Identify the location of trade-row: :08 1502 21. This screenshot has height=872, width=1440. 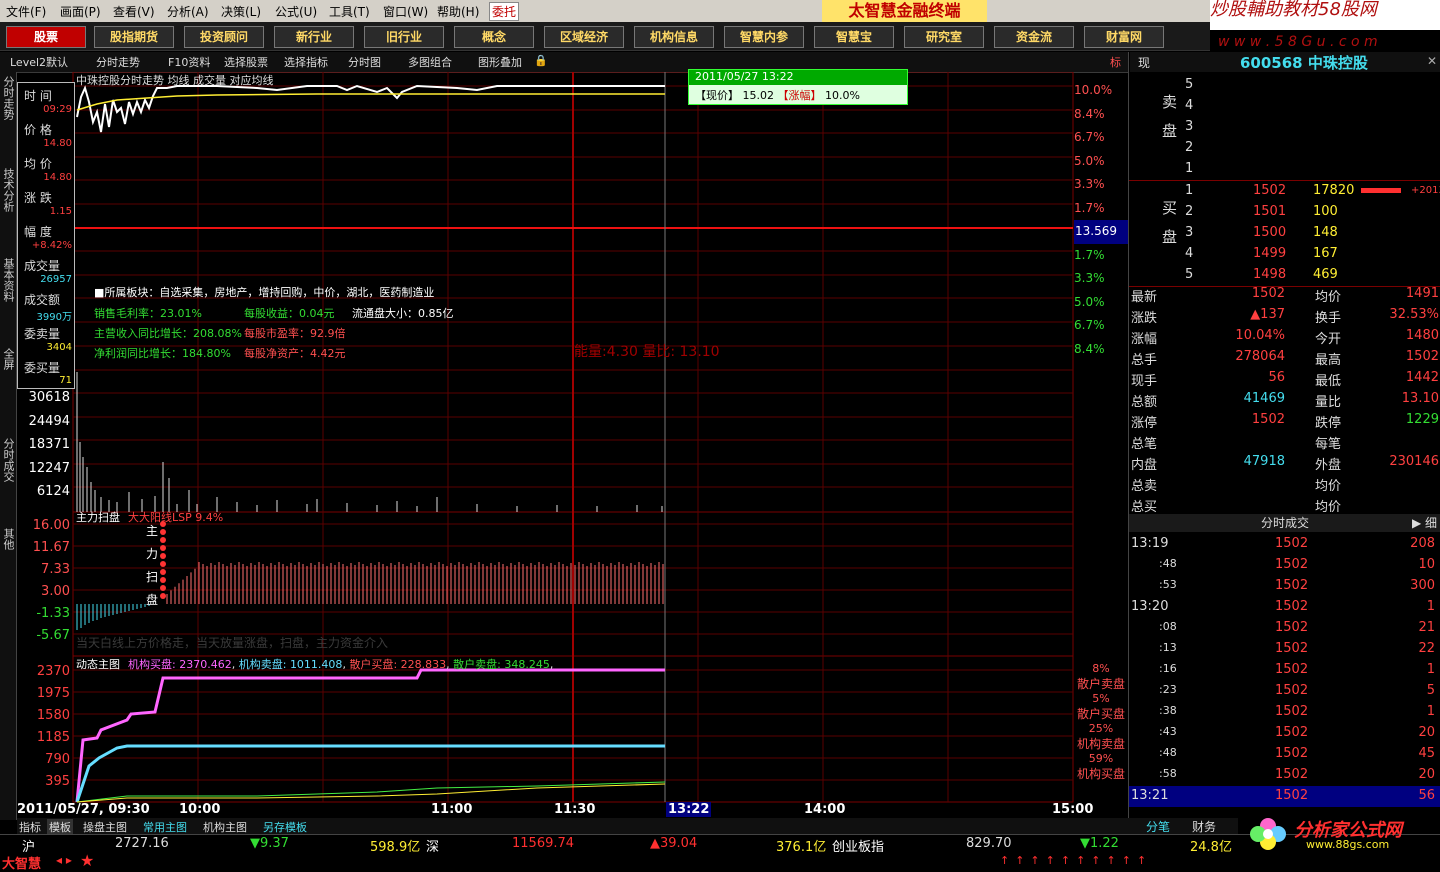
(1284, 628).